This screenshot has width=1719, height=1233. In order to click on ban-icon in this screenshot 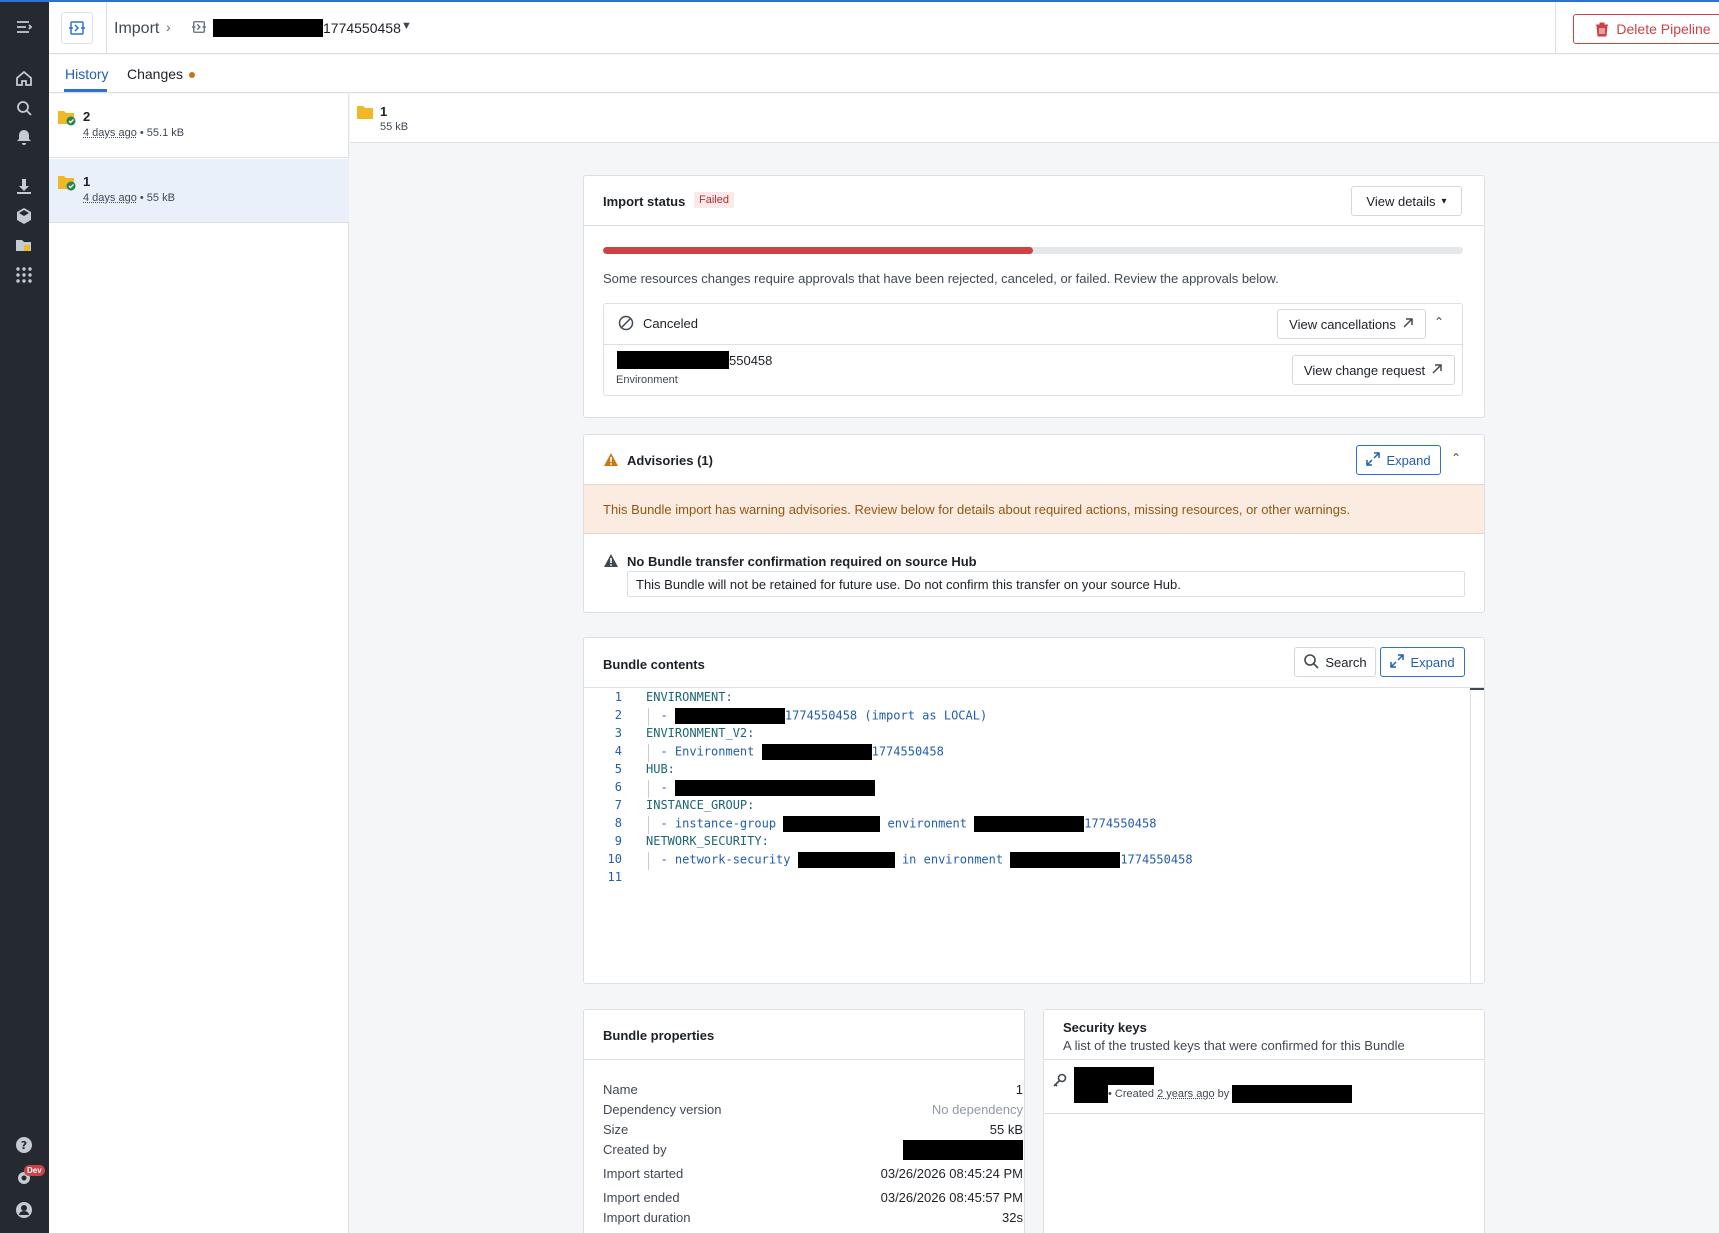, I will do `click(626, 324)`.